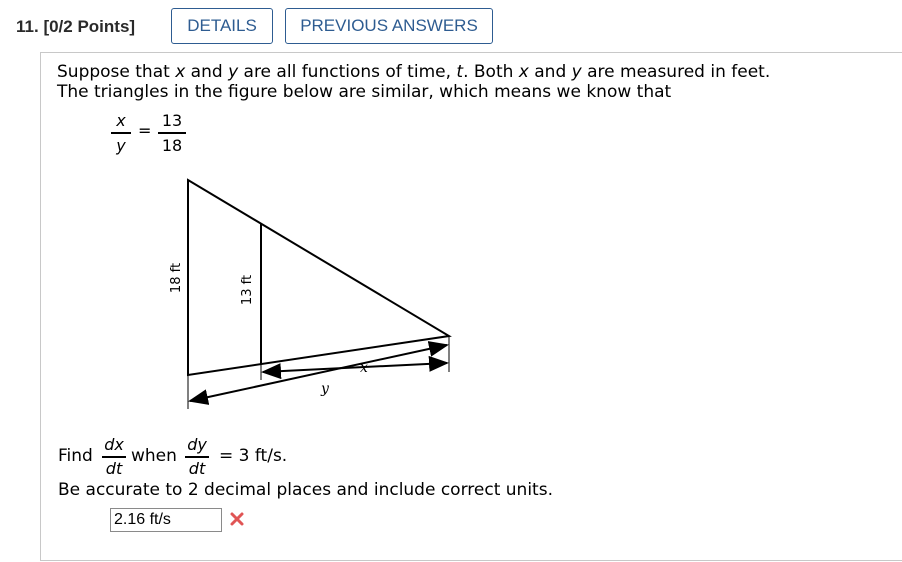  What do you see at coordinates (176, 278) in the screenshot?
I see `label-18ft: 18 ft` at bounding box center [176, 278].